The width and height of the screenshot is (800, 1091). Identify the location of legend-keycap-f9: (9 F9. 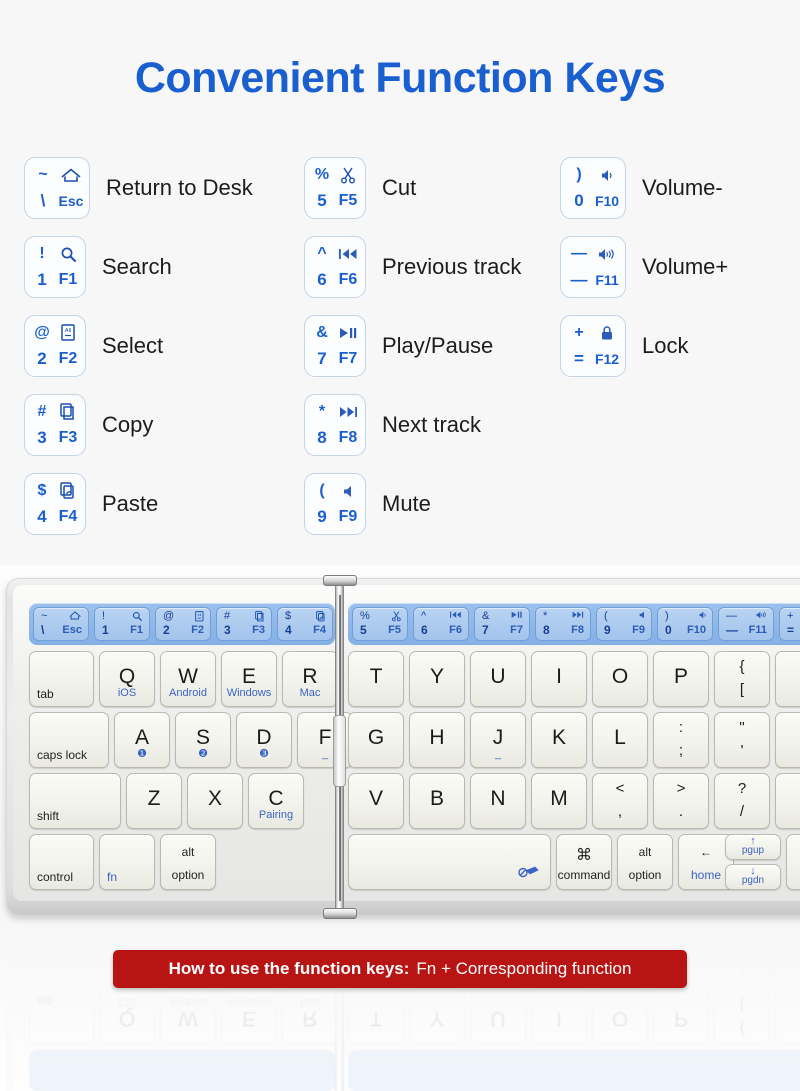
(335, 503).